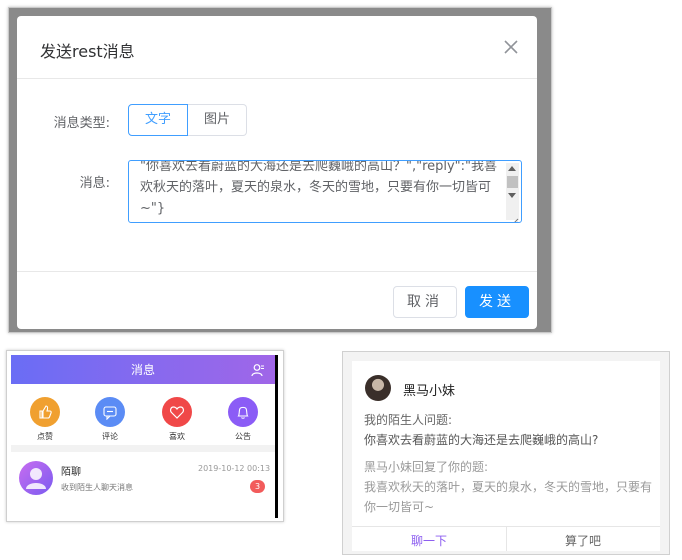 This screenshot has height=560, width=682. I want to click on quick-label-like: 点赞, so click(45, 436).